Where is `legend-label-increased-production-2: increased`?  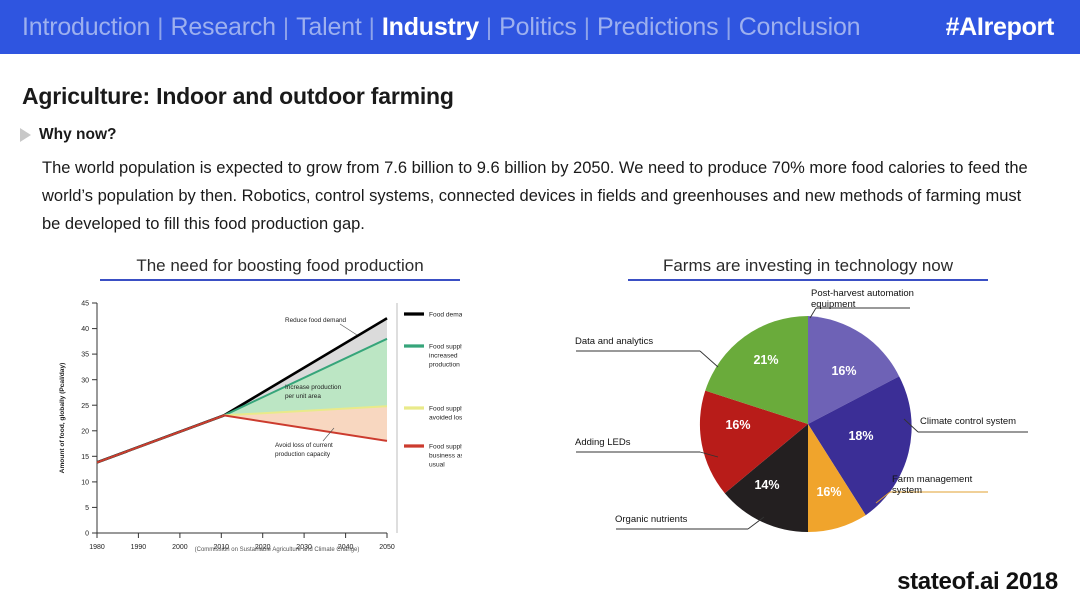 legend-label-increased-production-2: increased is located at coordinates (443, 356).